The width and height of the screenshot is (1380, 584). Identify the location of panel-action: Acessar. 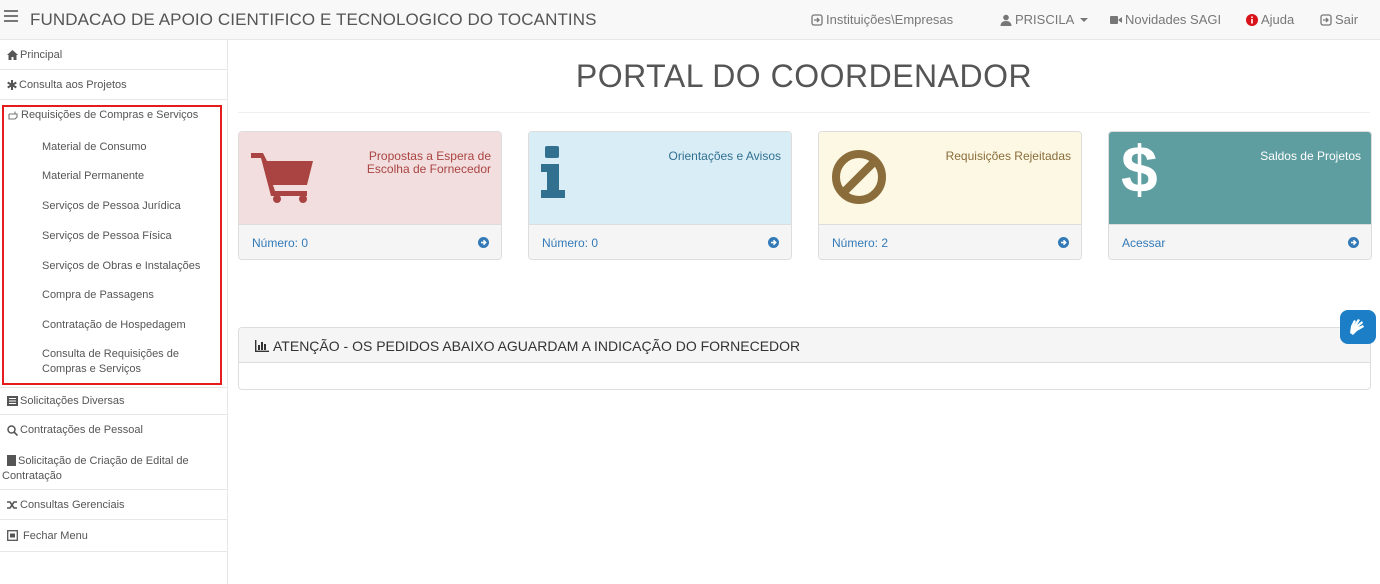
(1144, 243).